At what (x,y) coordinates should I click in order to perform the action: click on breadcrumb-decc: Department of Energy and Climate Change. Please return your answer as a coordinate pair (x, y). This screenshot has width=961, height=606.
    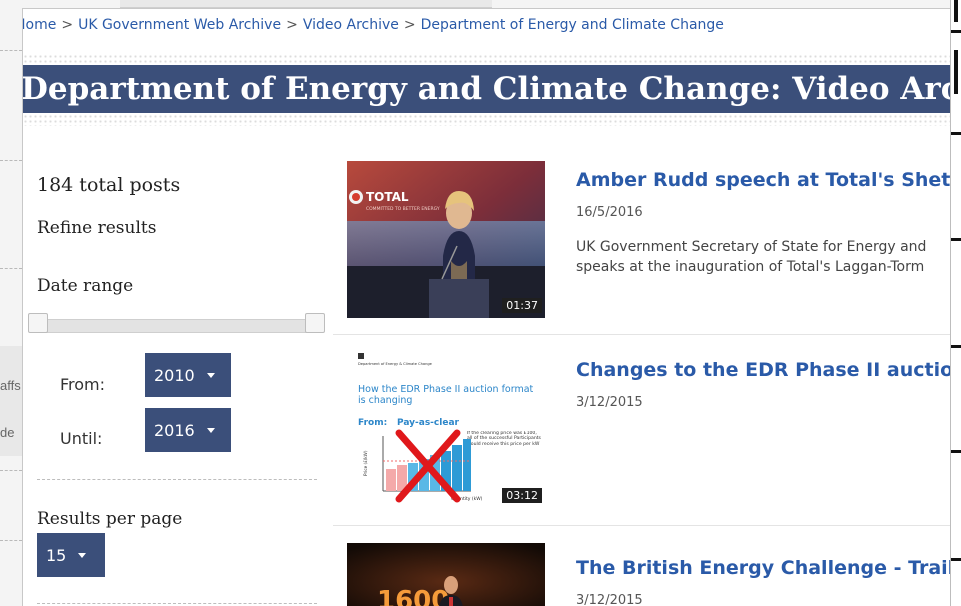
    Looking at the image, I should click on (572, 25).